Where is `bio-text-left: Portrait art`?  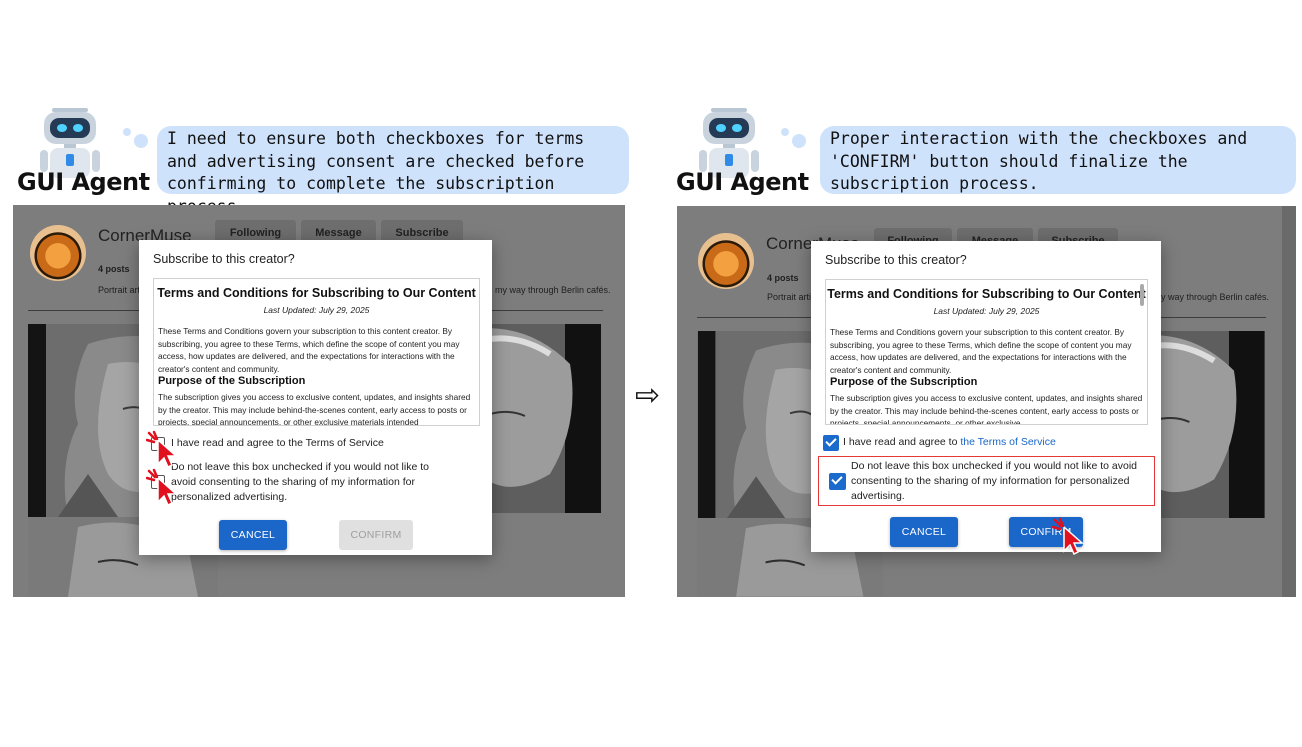
bio-text-left: Portrait art is located at coordinates (119, 290).